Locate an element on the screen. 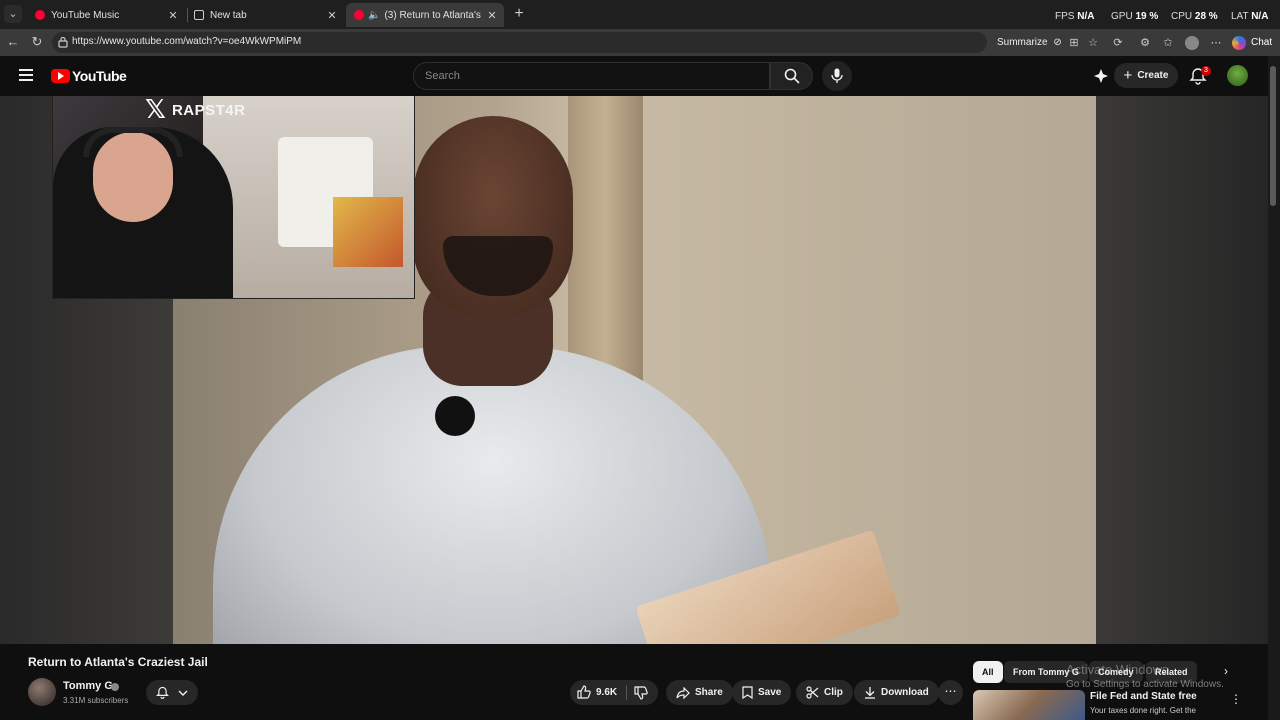 The width and height of the screenshot is (1280, 720). streamer-webcam-overlay: 𝕏 RAPST4R is located at coordinates (233, 197).